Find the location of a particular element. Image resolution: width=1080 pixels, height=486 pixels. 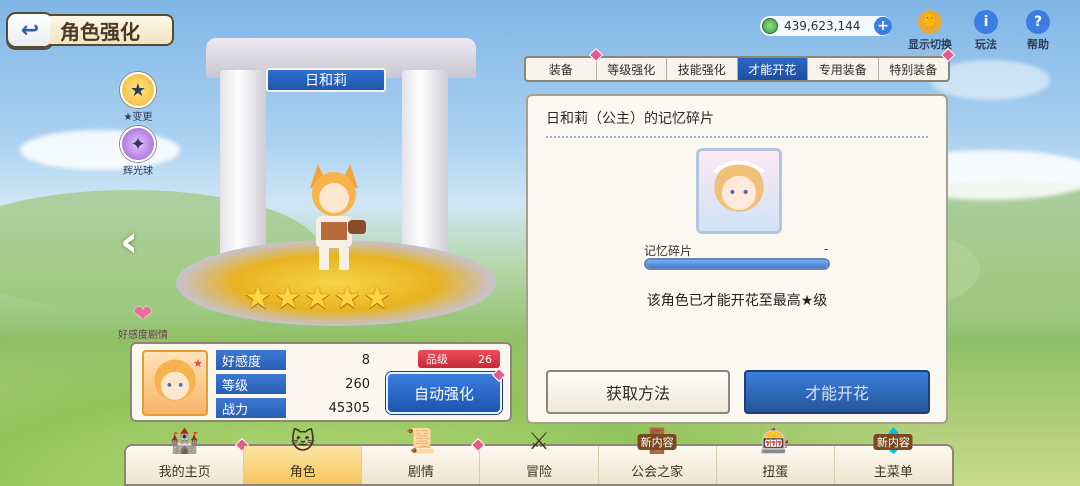

affinity-story-button: ❤ 好感度剧情 is located at coordinates (143, 322).